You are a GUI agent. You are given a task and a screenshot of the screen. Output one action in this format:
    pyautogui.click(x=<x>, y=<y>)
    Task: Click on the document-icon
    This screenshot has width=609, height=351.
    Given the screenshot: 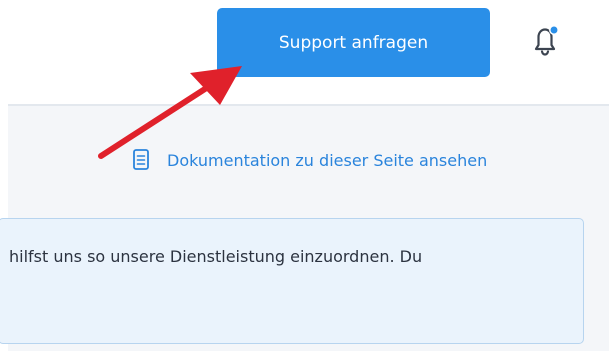 What is the action you would take?
    pyautogui.click(x=141, y=159)
    